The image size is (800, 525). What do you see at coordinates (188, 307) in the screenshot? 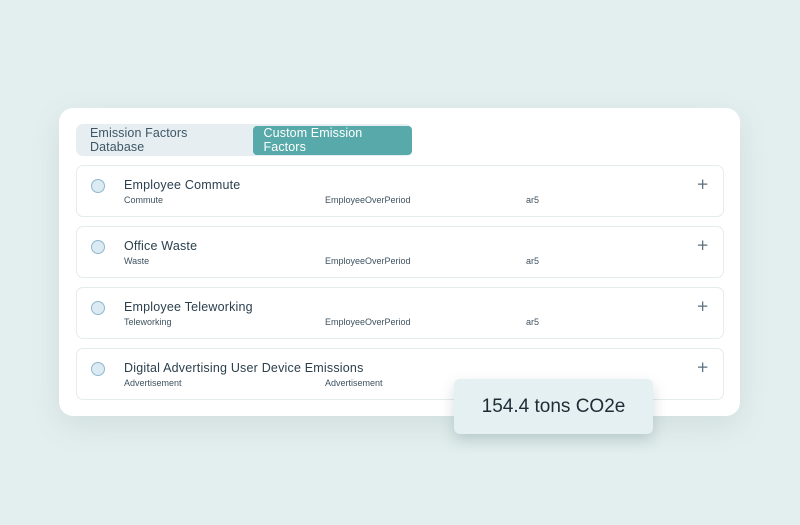
I see `item-title: Employee Teleworking` at bounding box center [188, 307].